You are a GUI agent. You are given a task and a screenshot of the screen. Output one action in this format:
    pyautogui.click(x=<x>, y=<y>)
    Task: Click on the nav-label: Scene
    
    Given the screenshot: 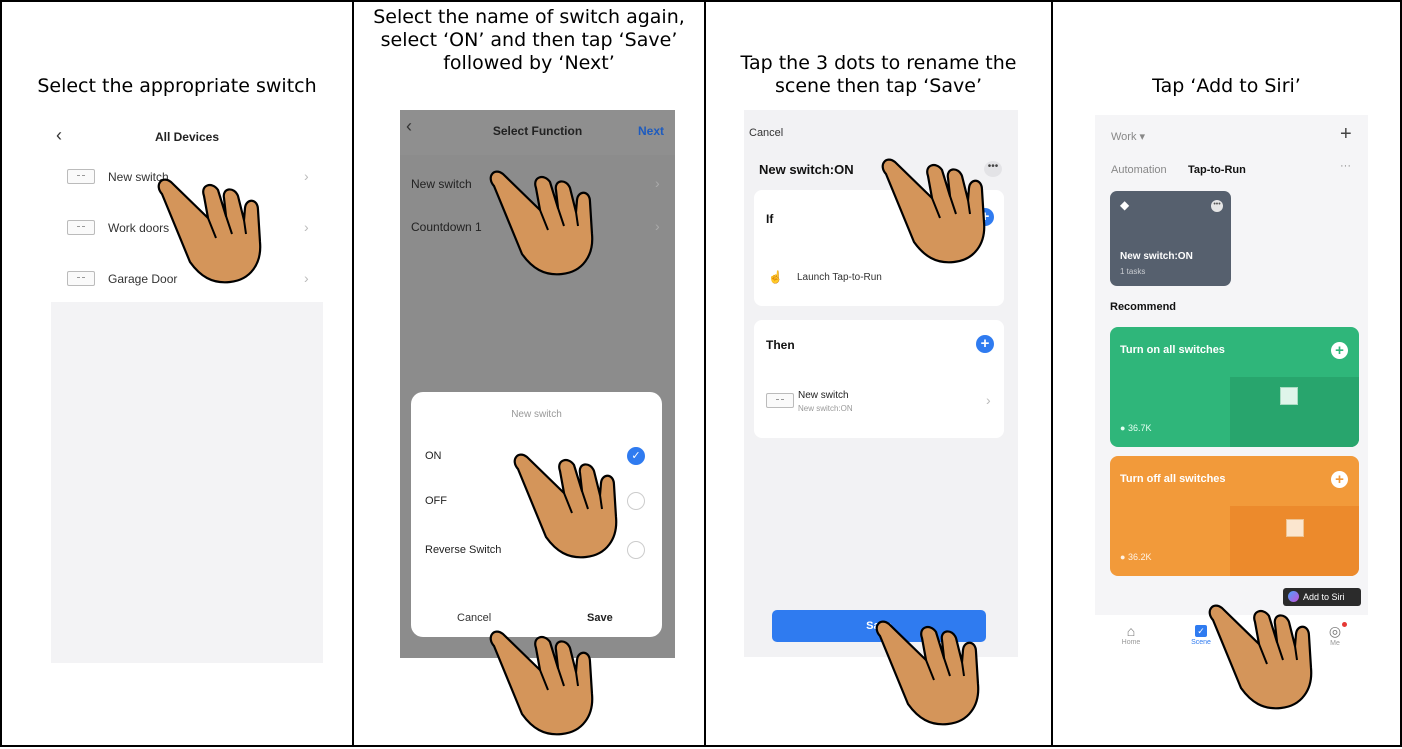 What is the action you would take?
    pyautogui.click(x=1201, y=642)
    